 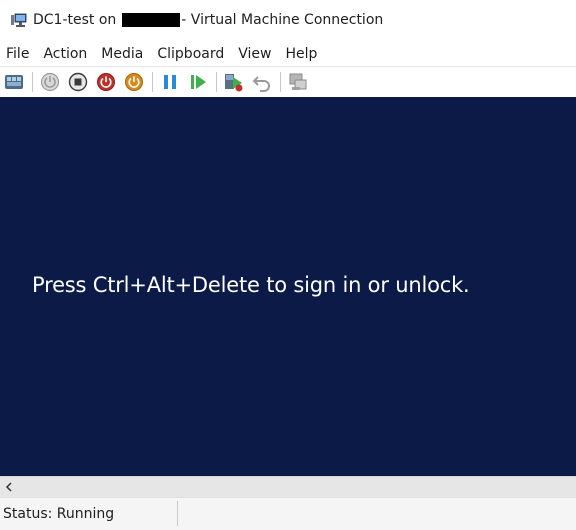 I want to click on window-title-suffix: - Virtual Machine Connection, so click(x=282, y=20).